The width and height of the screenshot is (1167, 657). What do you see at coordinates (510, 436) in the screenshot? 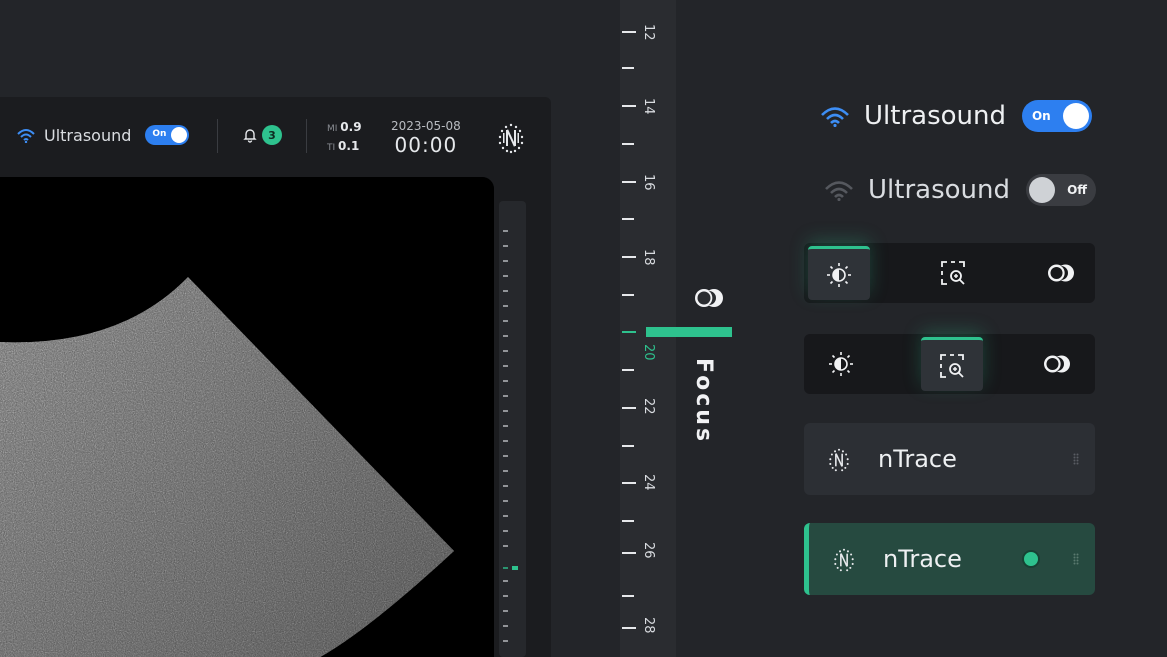
I see `depth-scale-ticks` at bounding box center [510, 436].